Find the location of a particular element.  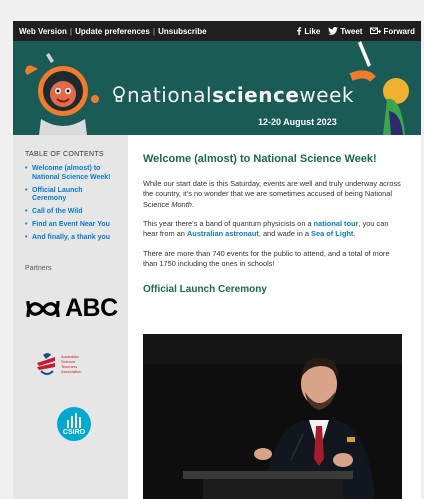

web-version-link: Web Version is located at coordinates (43, 31).